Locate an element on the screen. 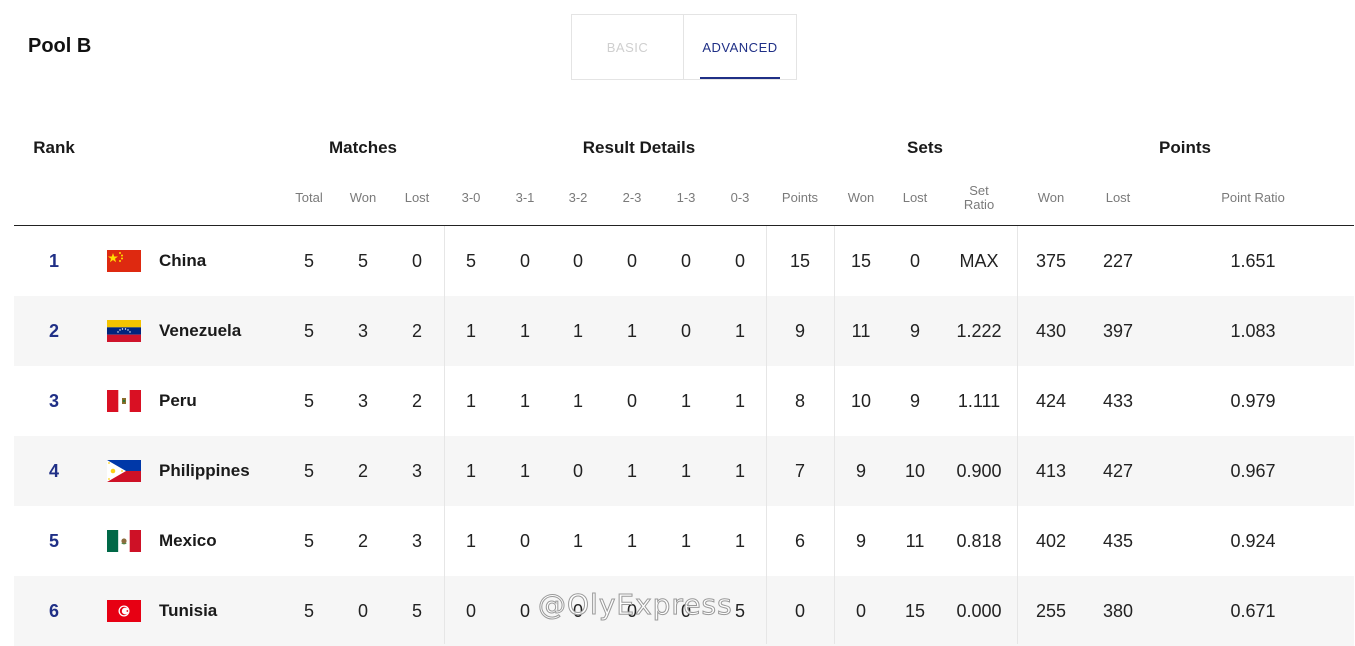  table-row: 5 Mexico 5 2 3 1 0 1 1 1 1 6 9 11 0.818 402 435 0.924 is located at coordinates (684, 541).